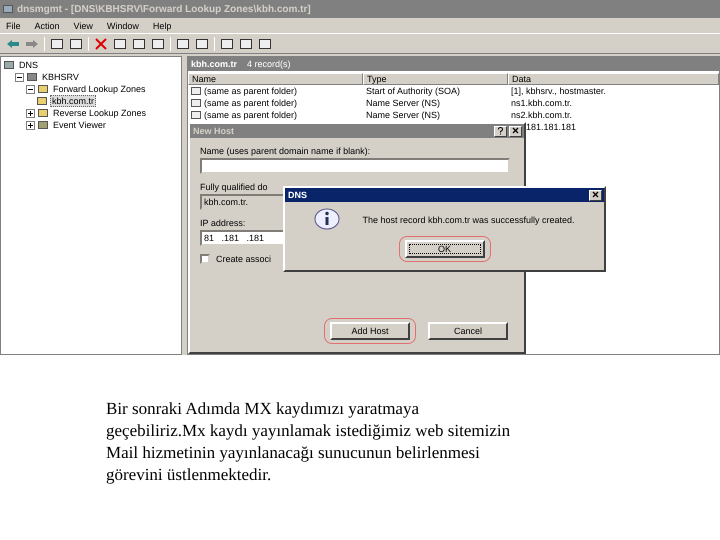  I want to click on menu-item: File, so click(13, 25).